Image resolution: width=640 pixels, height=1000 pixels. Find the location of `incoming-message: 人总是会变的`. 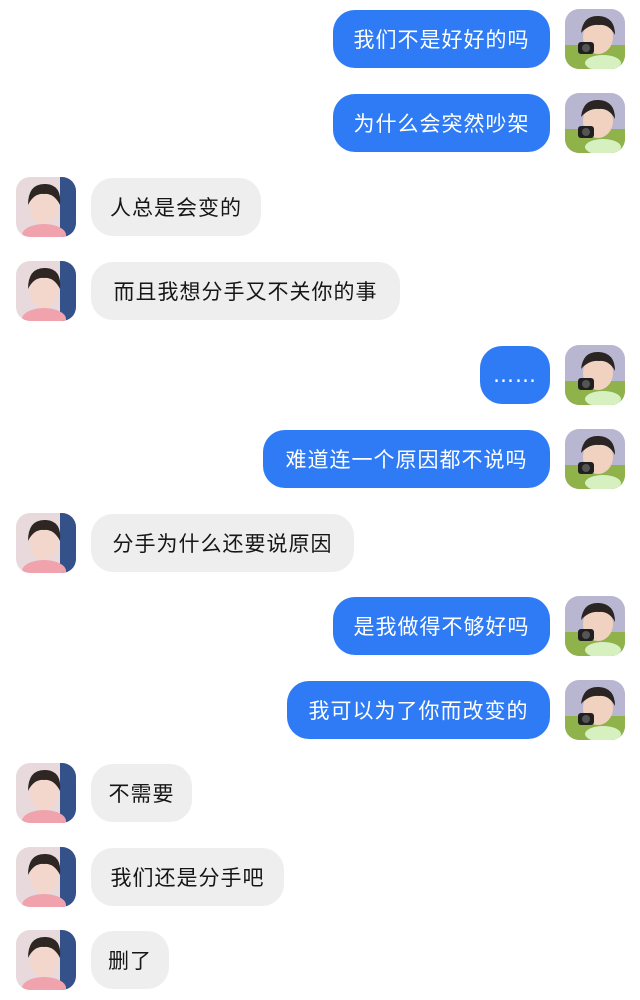

incoming-message: 人总是会变的 is located at coordinates (176, 207).